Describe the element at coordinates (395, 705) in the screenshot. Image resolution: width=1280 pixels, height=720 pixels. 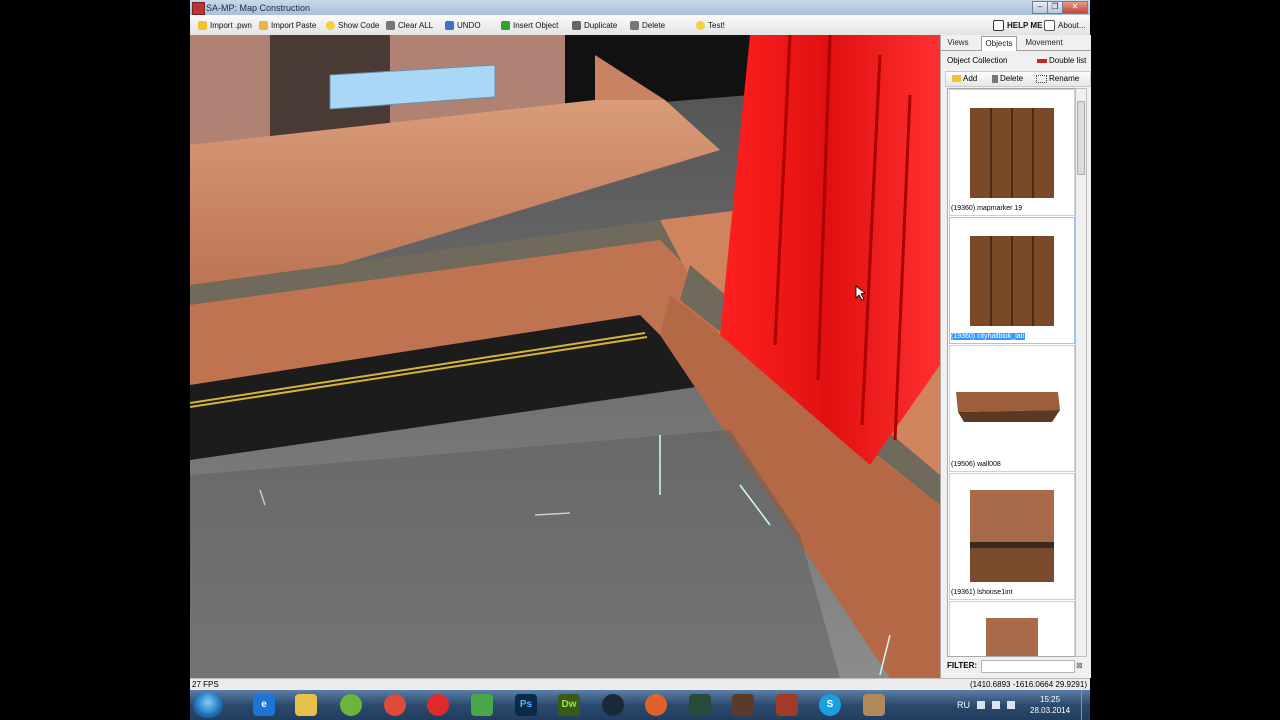
I see `chrome-icon` at that location.